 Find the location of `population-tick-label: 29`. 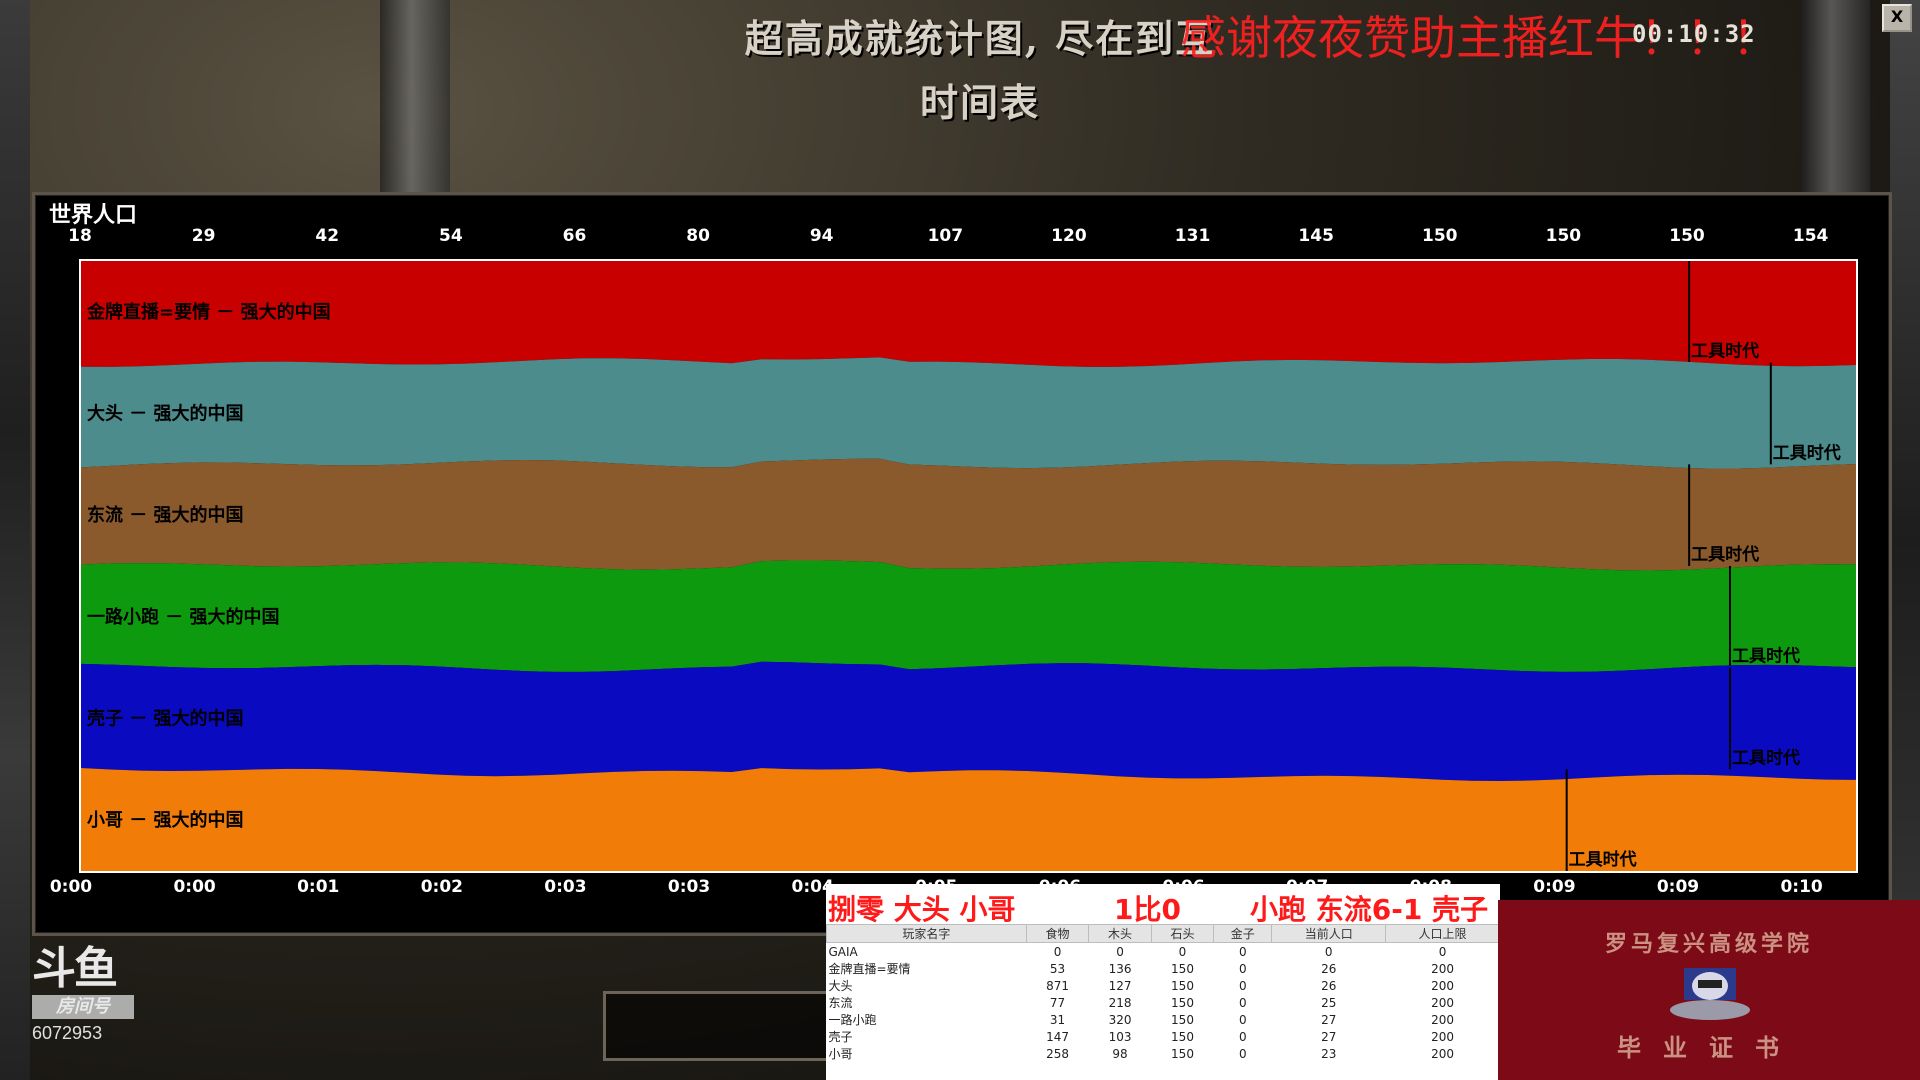

population-tick-label: 29 is located at coordinates (203, 236).